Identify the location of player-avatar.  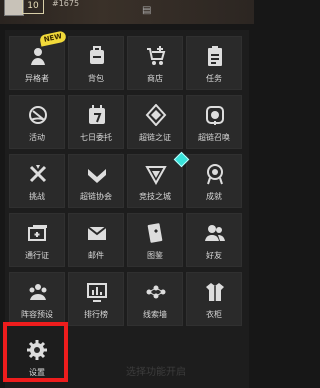
(14, 8).